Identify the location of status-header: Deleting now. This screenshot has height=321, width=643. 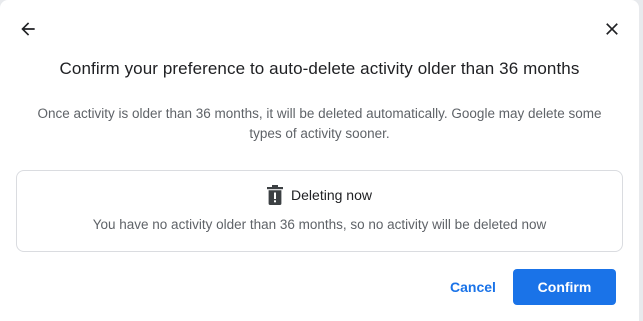
(319, 195).